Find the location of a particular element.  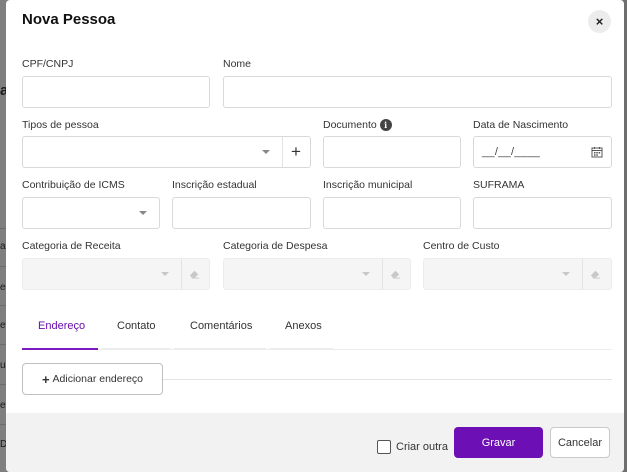

address-divider is located at coordinates (387, 379).